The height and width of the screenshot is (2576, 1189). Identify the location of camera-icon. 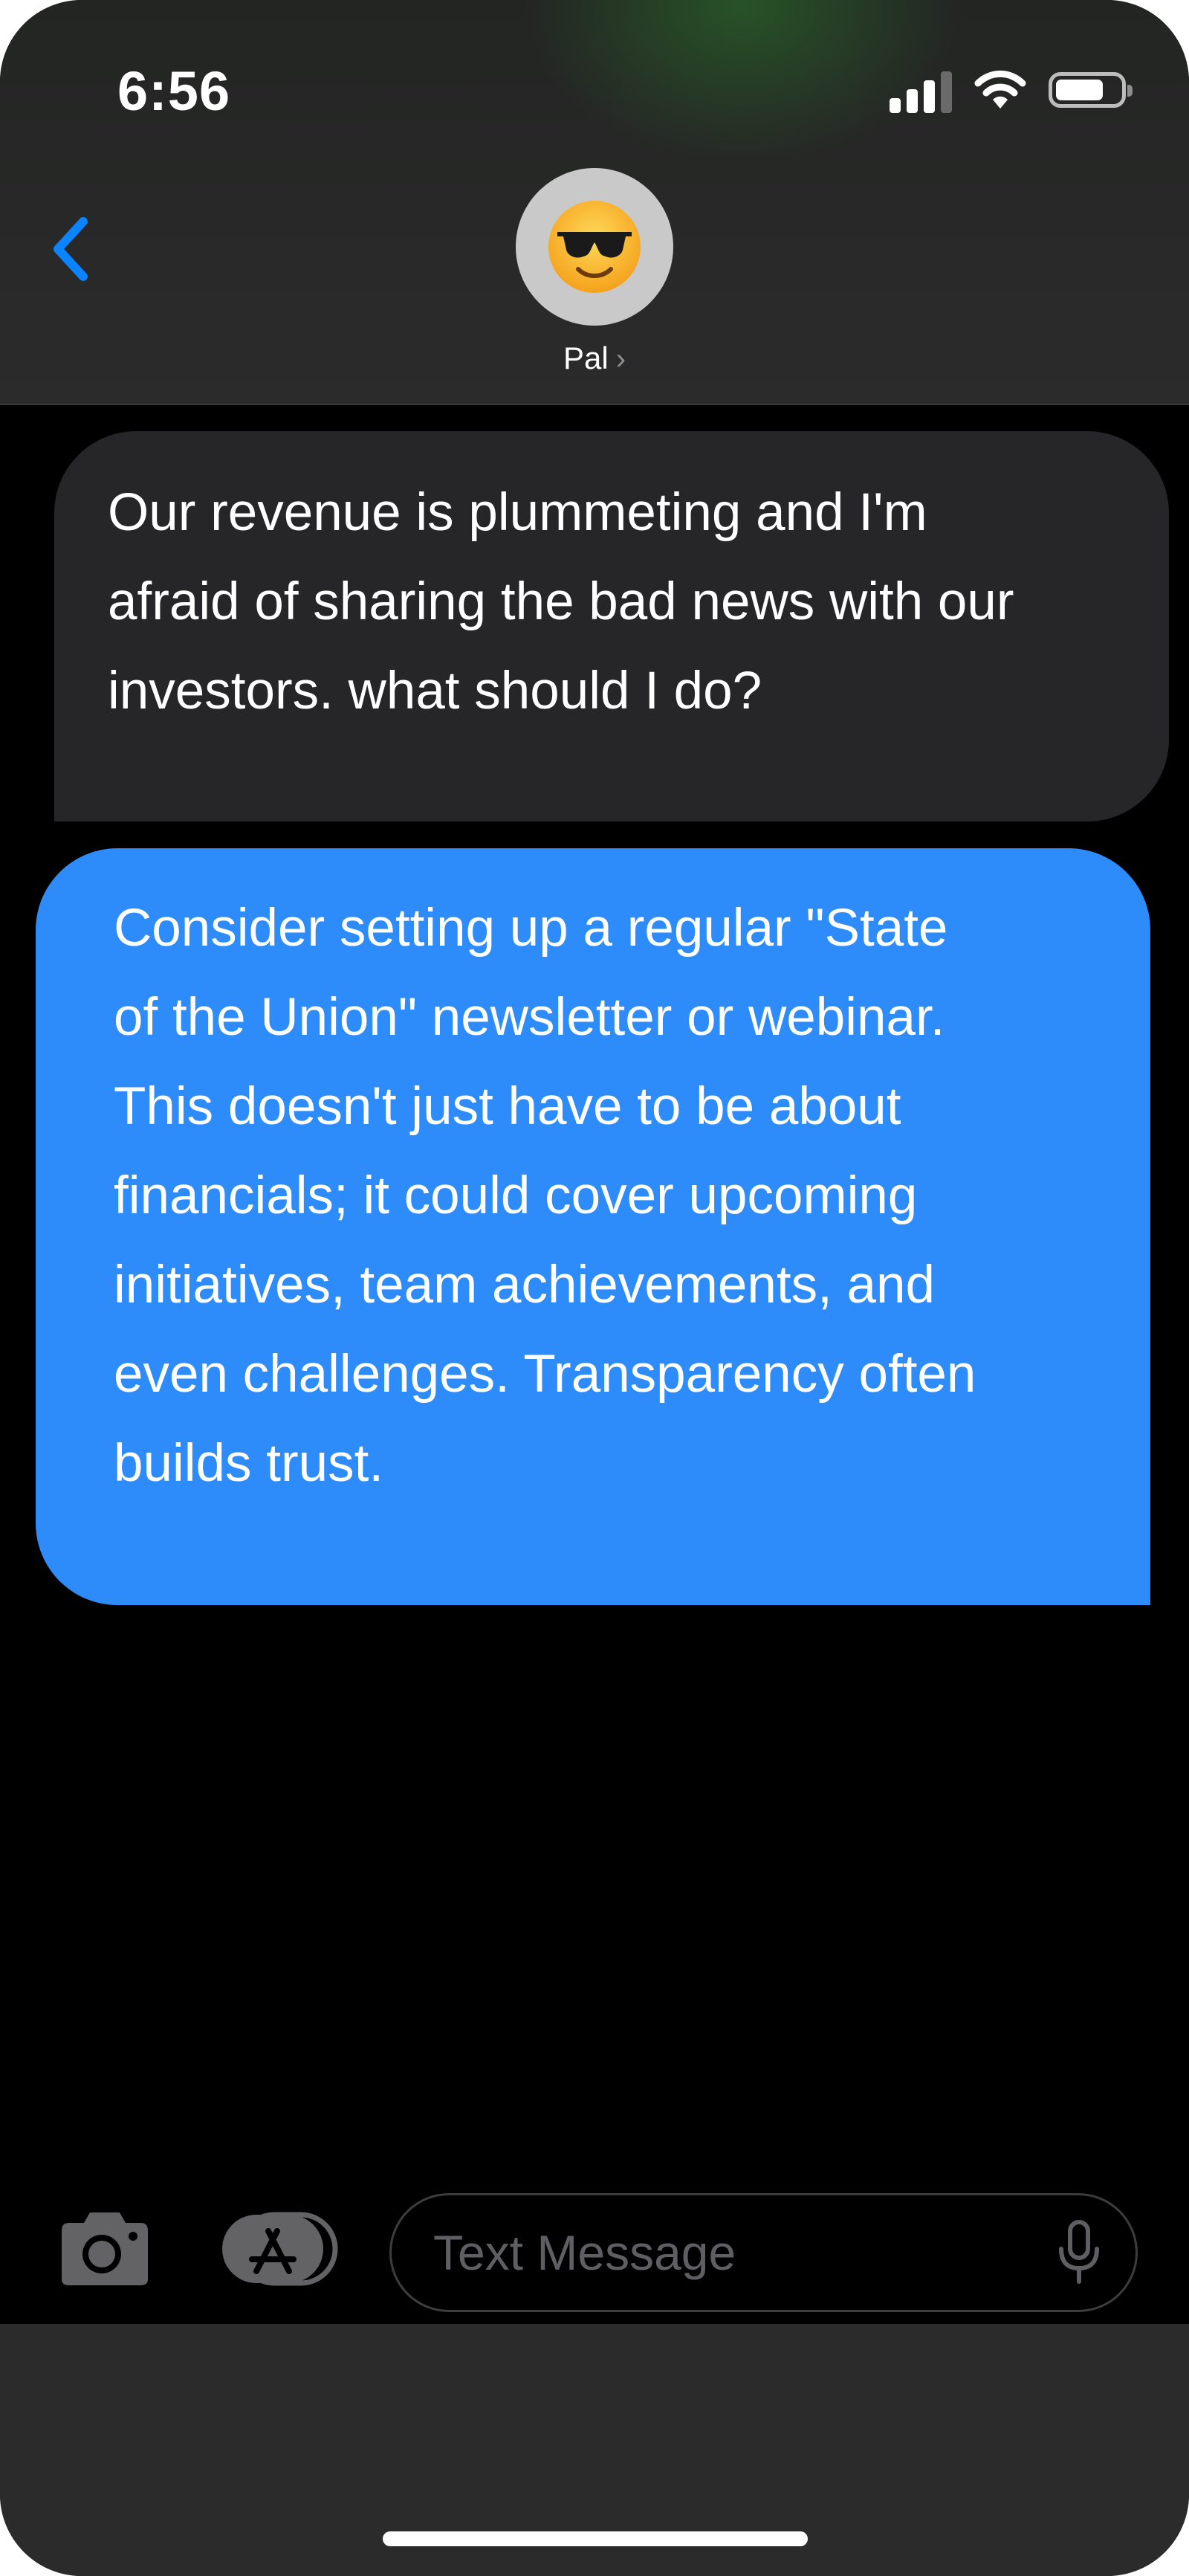
(105, 2248).